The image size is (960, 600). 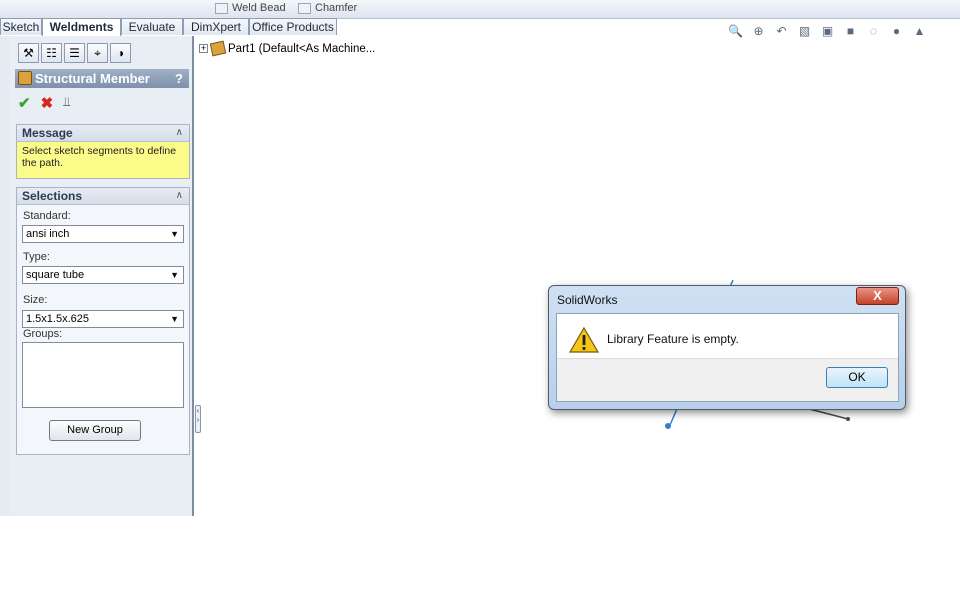 What do you see at coordinates (857, 377) in the screenshot?
I see `ok-button: OK` at bounding box center [857, 377].